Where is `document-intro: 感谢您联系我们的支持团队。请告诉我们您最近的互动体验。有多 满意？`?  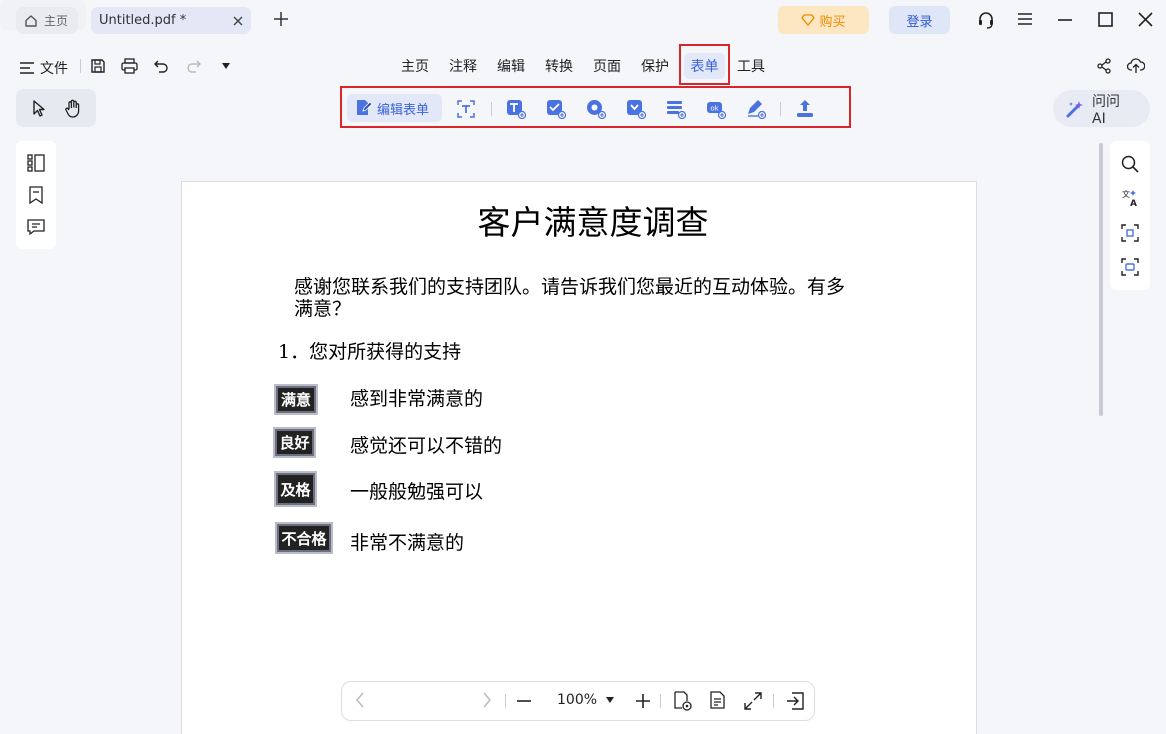 document-intro: 感谢您联系我们的支持团队。请告诉我们您最近的互动体验。有多 满意？ is located at coordinates (609, 298).